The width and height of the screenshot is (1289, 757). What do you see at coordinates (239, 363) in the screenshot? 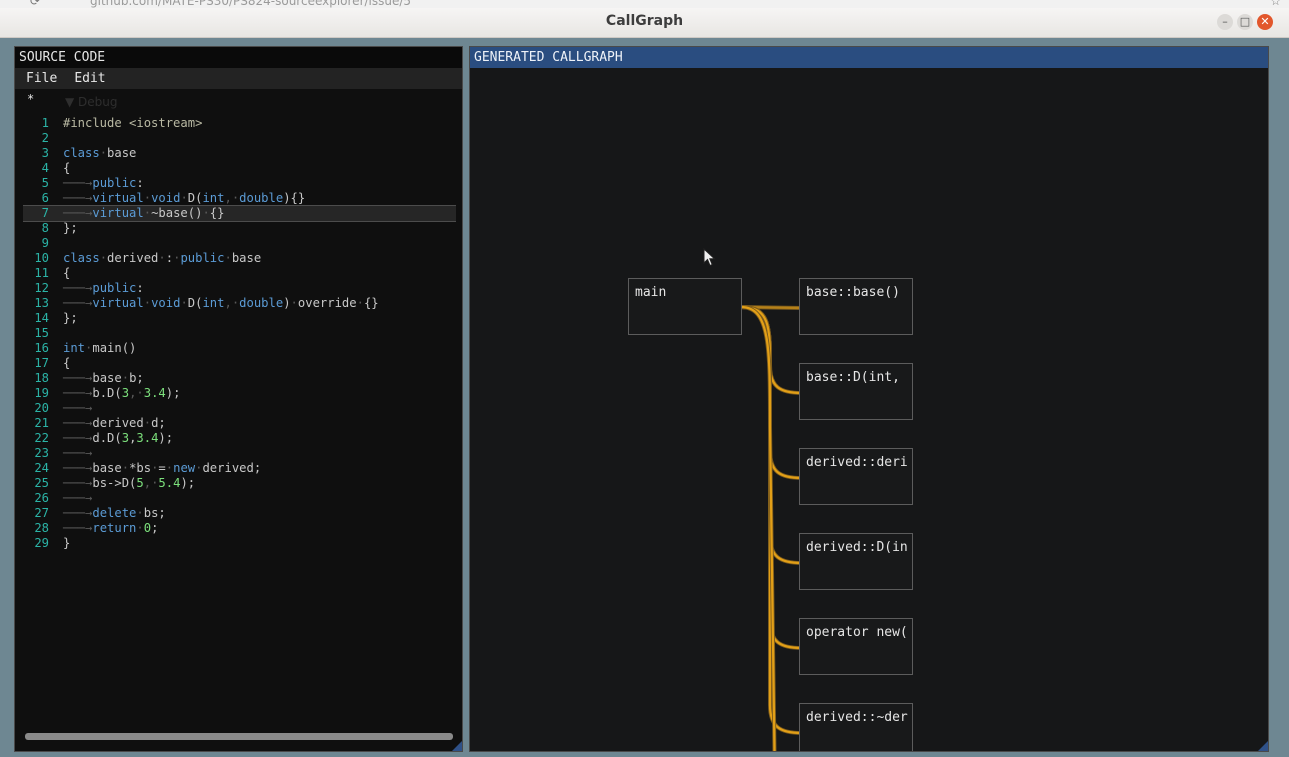
I see `code-line: 17 {` at bounding box center [239, 363].